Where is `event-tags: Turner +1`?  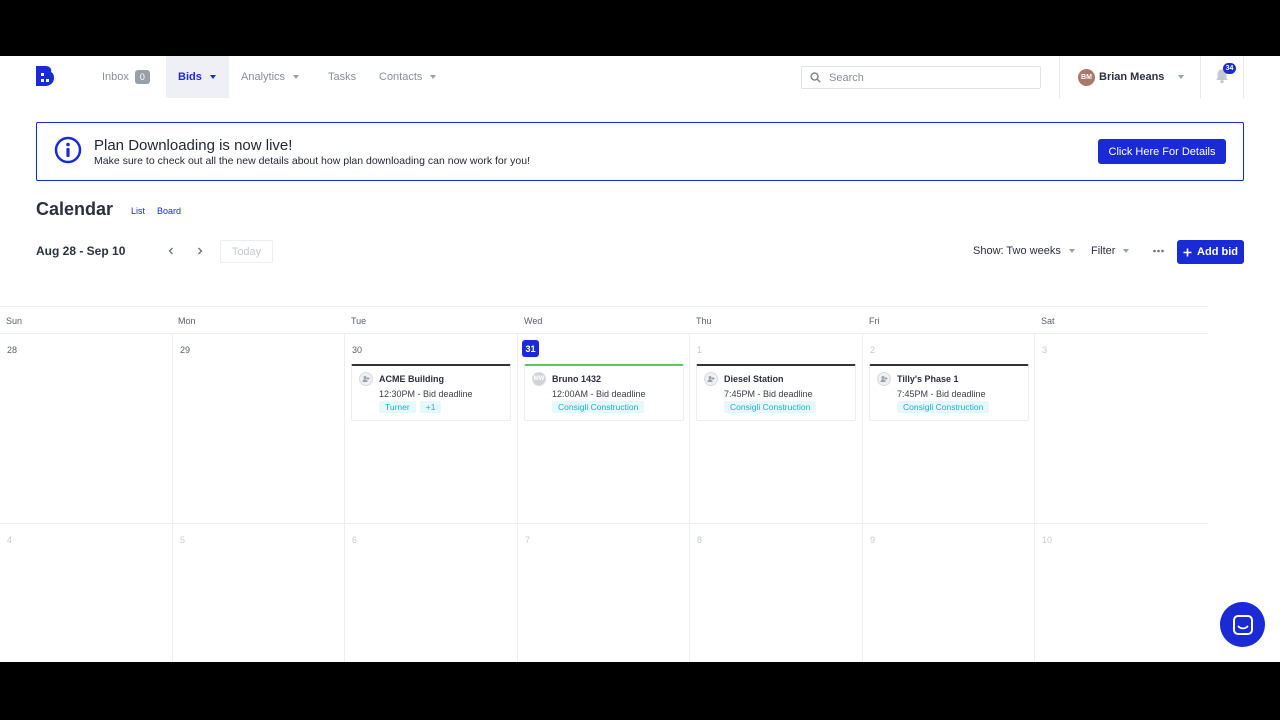
event-tags: Turner +1 is located at coordinates (410, 407).